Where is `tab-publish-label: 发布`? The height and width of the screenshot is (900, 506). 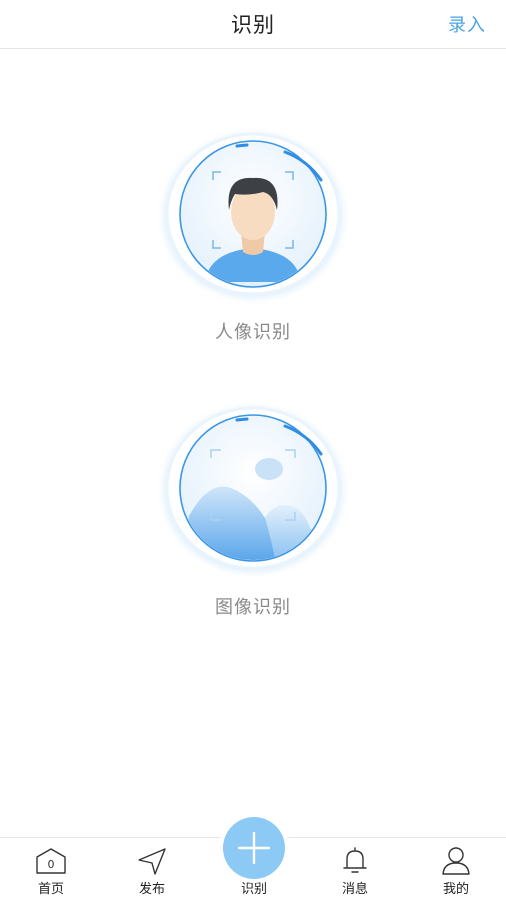
tab-publish-label: 发布 is located at coordinates (151, 889).